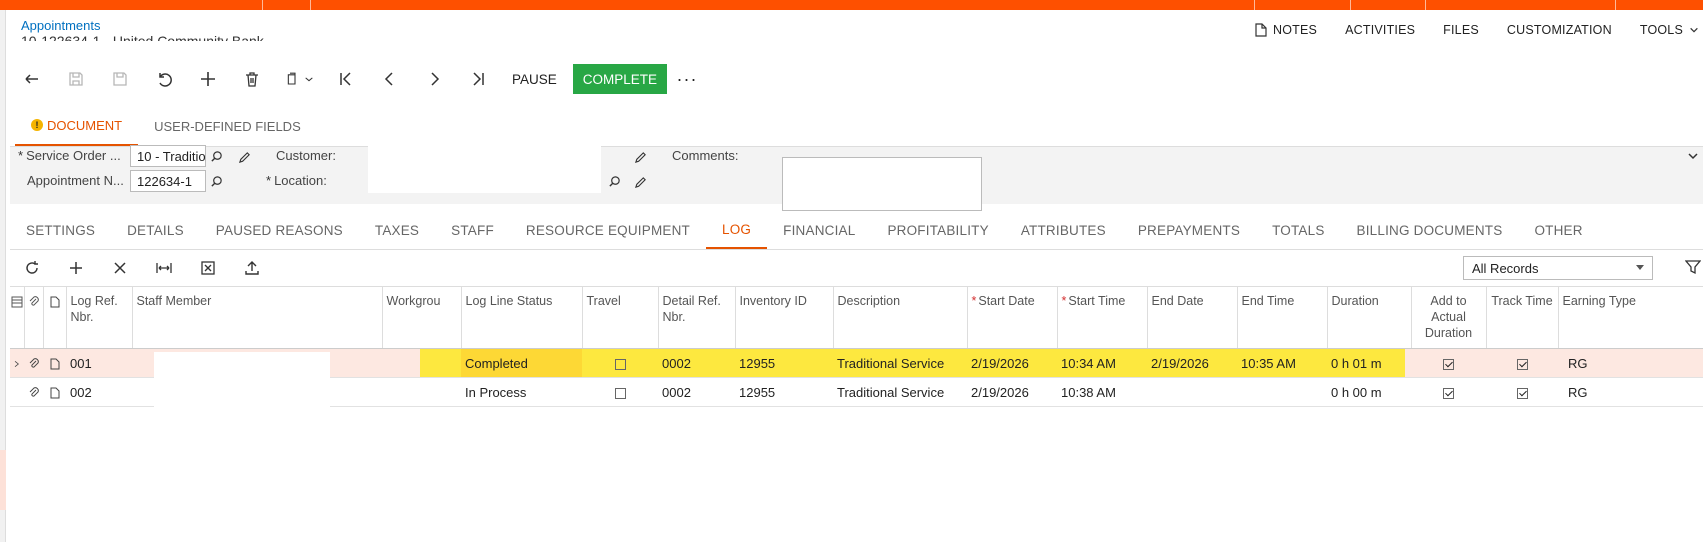  I want to click on cell-log-ref: 002, so click(99, 392).